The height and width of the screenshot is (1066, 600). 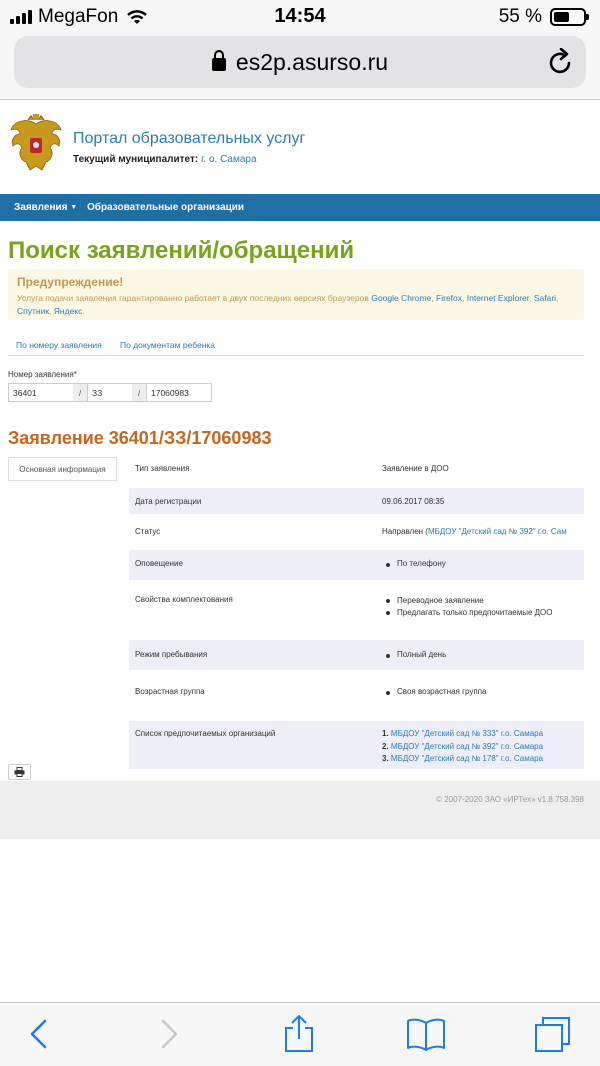 I want to click on address-text-wrap: es2p.asurso.ru, so click(x=300, y=62).